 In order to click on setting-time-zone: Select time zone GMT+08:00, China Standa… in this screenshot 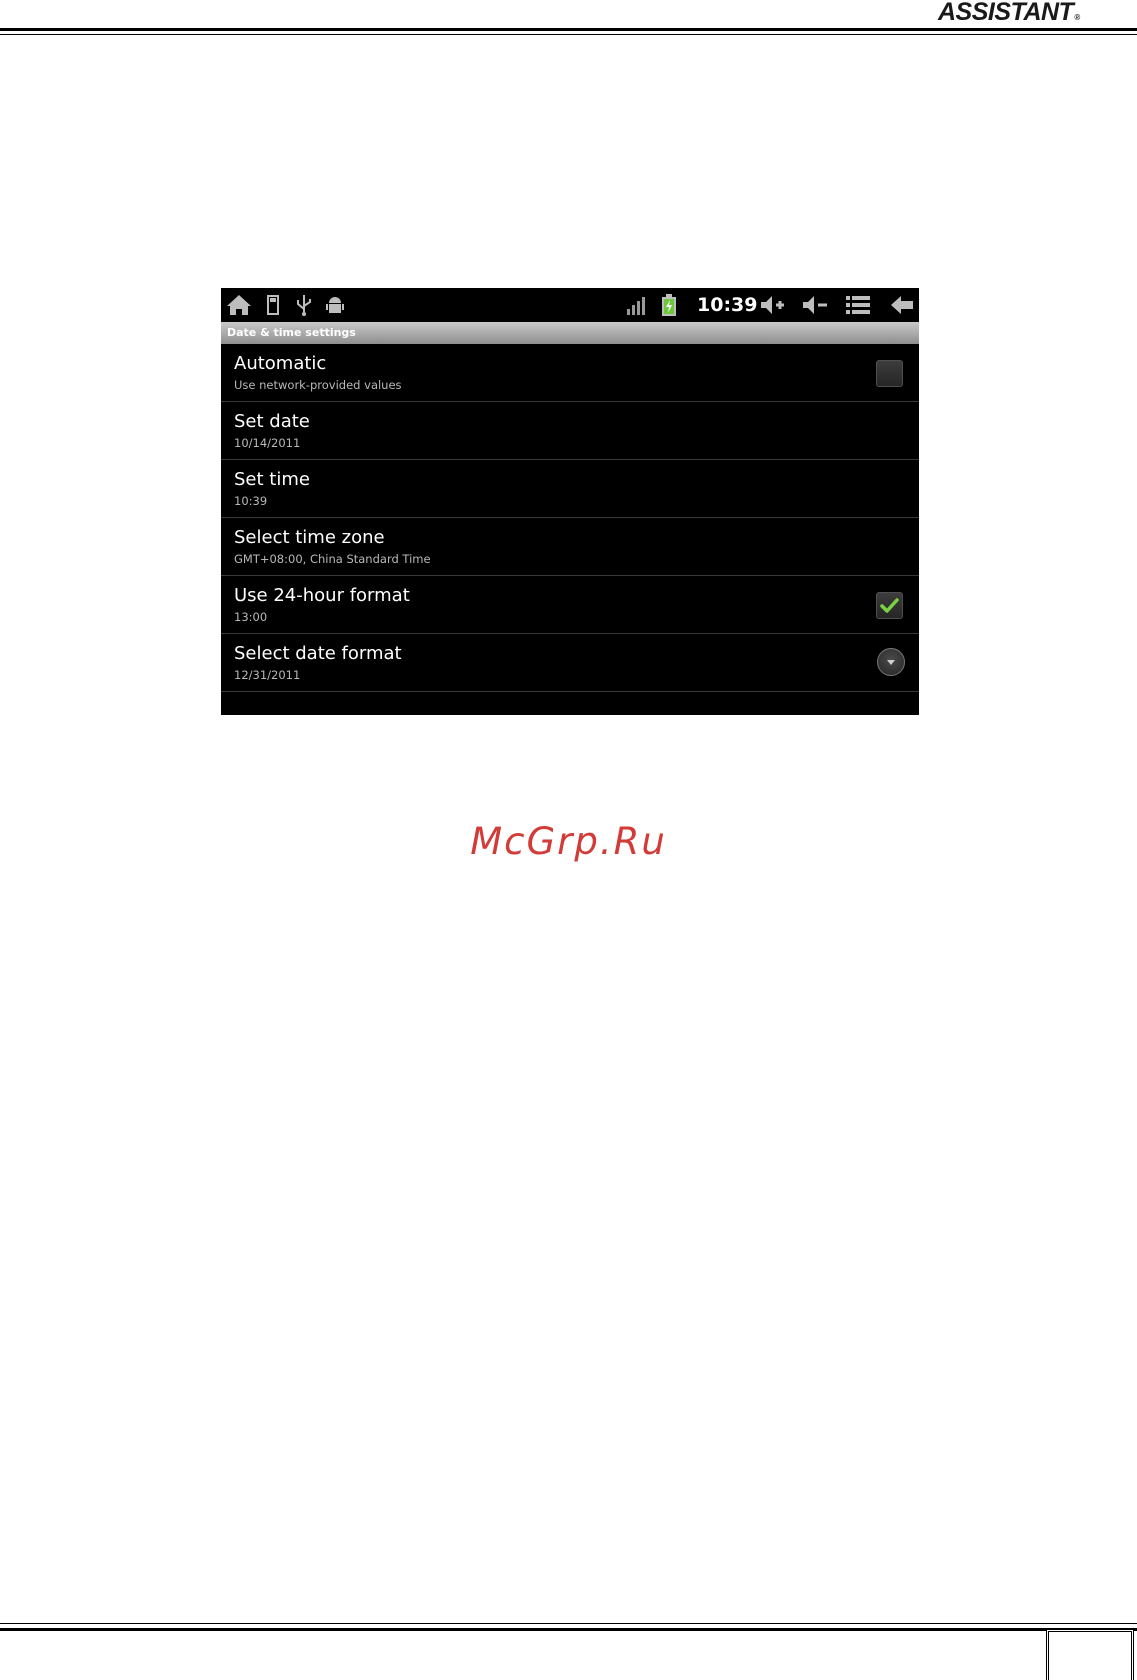, I will do `click(570, 547)`.